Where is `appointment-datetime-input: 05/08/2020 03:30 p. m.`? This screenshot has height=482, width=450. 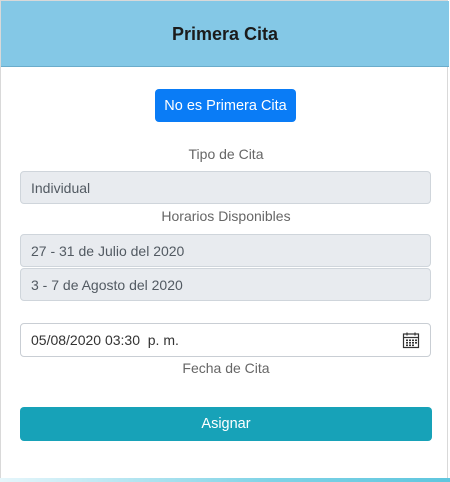
appointment-datetime-input: 05/08/2020 03:30 p. m. is located at coordinates (225, 340).